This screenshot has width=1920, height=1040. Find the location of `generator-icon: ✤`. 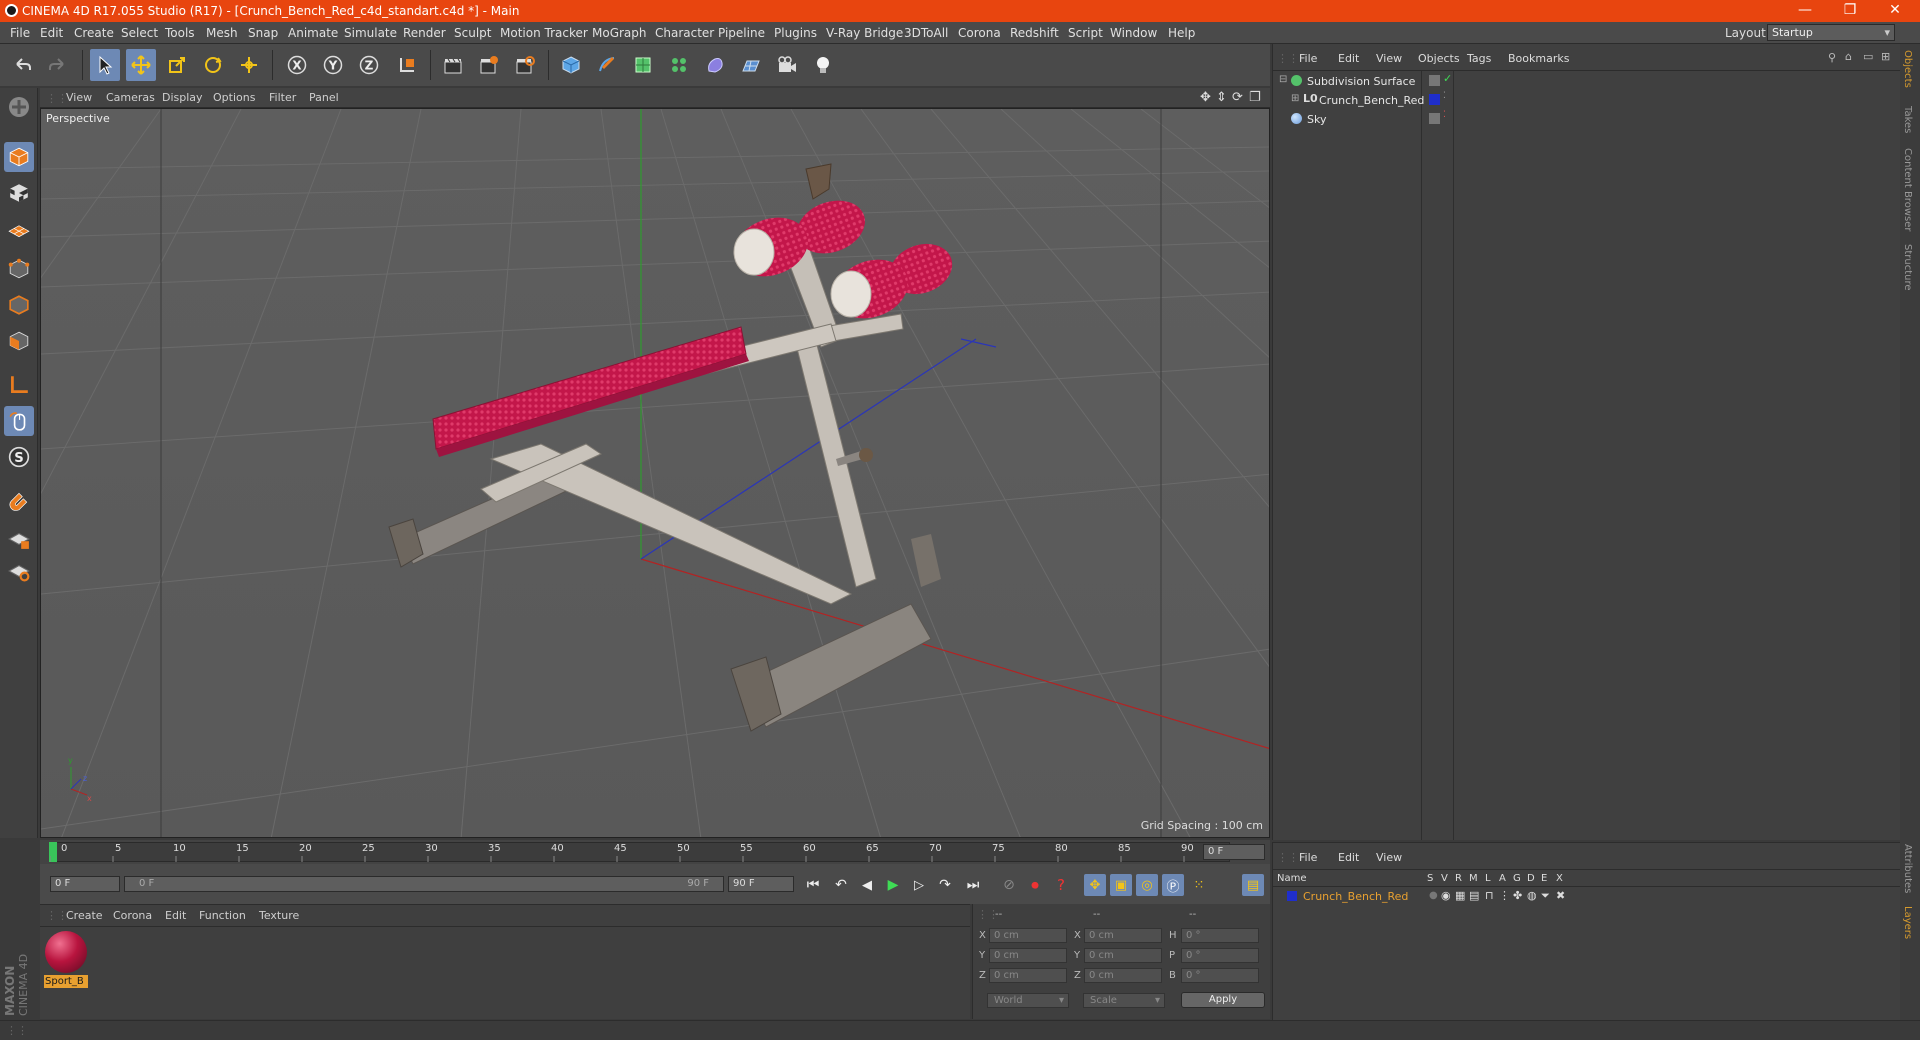

generator-icon: ✤ is located at coordinates (1517, 895).